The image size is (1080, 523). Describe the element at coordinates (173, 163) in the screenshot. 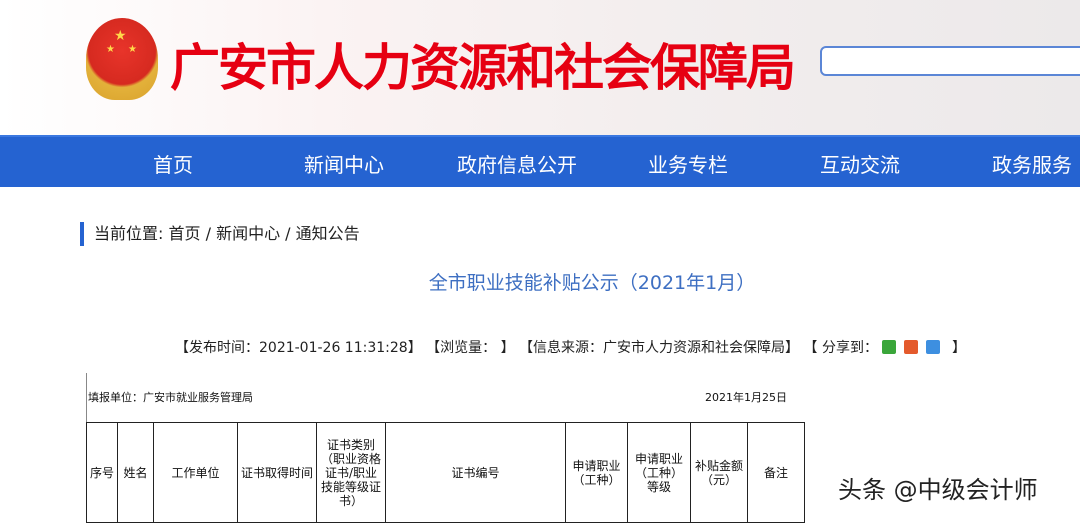

I see `nav-home: 首页` at that location.